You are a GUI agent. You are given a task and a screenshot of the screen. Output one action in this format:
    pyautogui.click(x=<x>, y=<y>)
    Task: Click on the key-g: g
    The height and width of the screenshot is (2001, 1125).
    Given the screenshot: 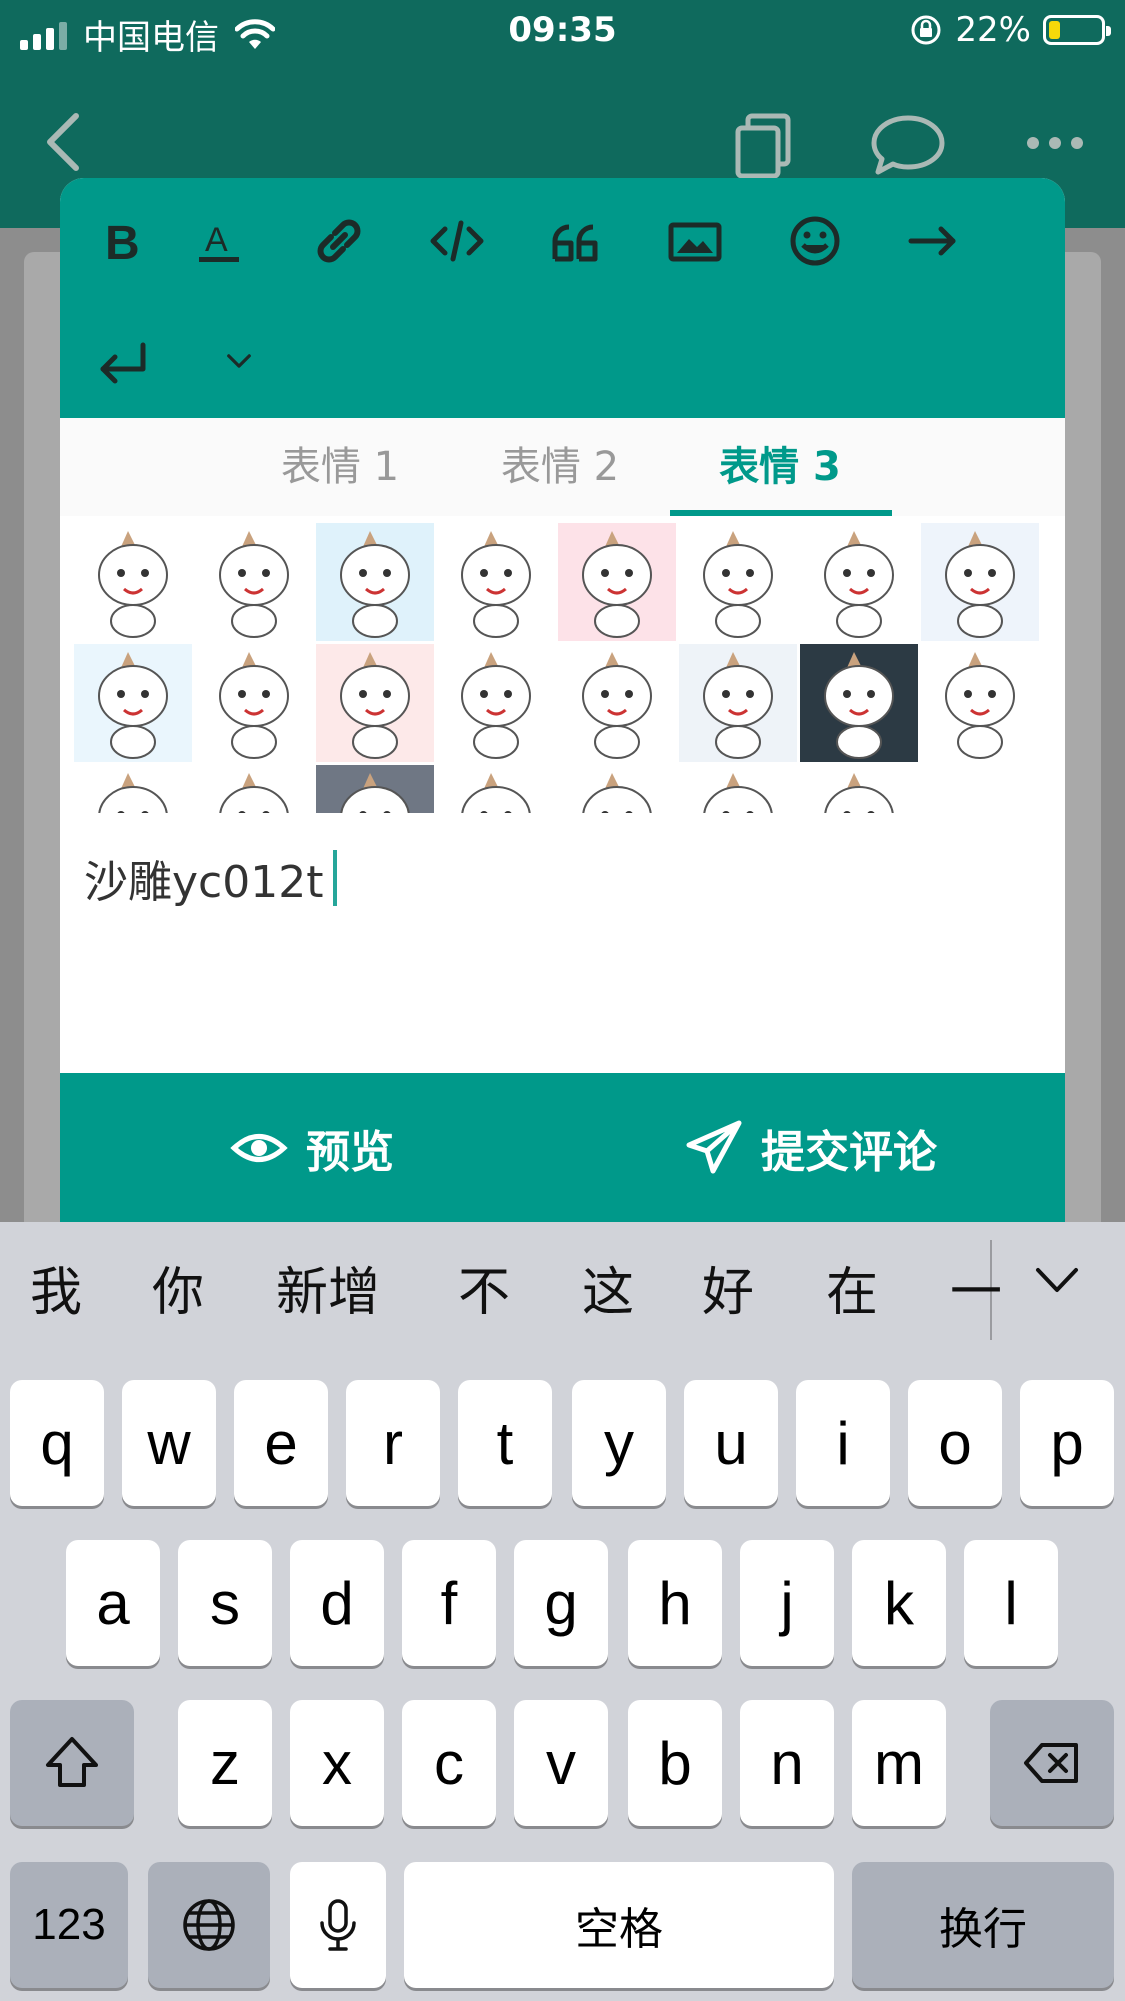 What is the action you would take?
    pyautogui.click(x=561, y=1603)
    